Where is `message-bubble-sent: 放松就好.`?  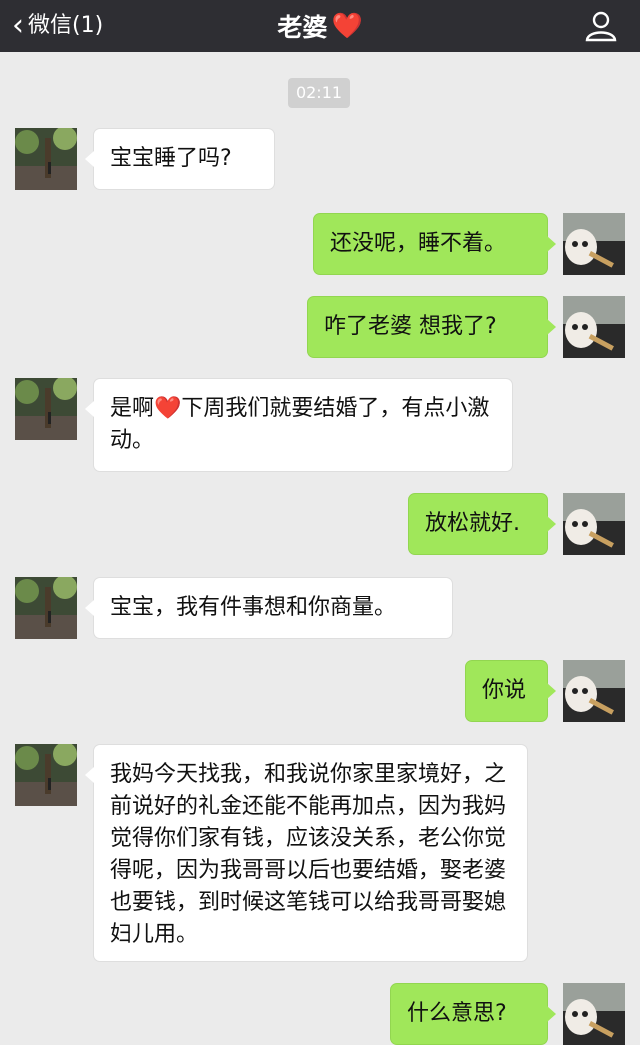 message-bubble-sent: 放松就好. is located at coordinates (482, 524).